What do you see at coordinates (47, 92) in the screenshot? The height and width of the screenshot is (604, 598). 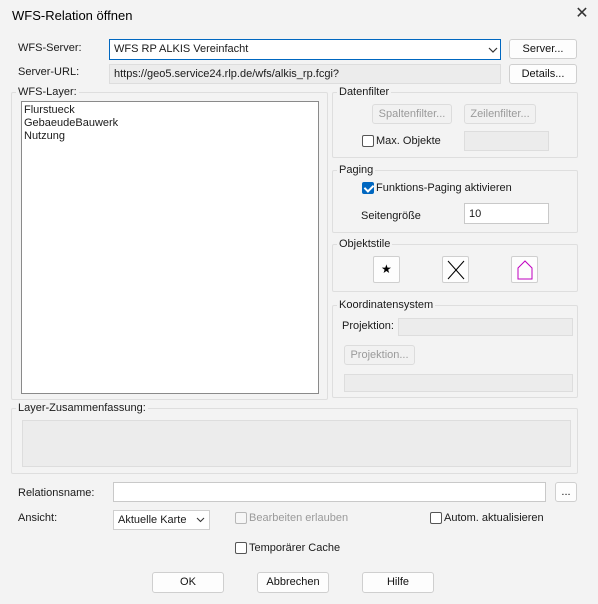 I see `wfs-layer-label: WFS-Layer:` at bounding box center [47, 92].